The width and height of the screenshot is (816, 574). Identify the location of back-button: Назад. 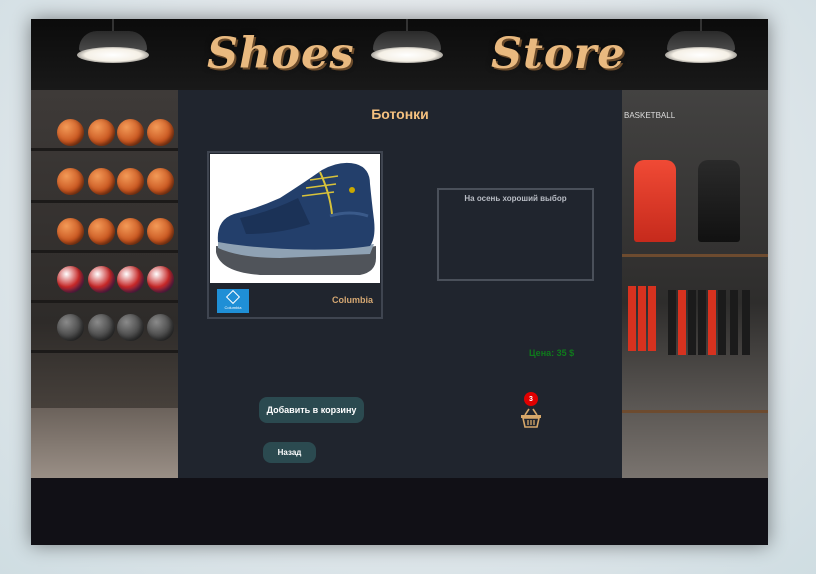
(289, 452).